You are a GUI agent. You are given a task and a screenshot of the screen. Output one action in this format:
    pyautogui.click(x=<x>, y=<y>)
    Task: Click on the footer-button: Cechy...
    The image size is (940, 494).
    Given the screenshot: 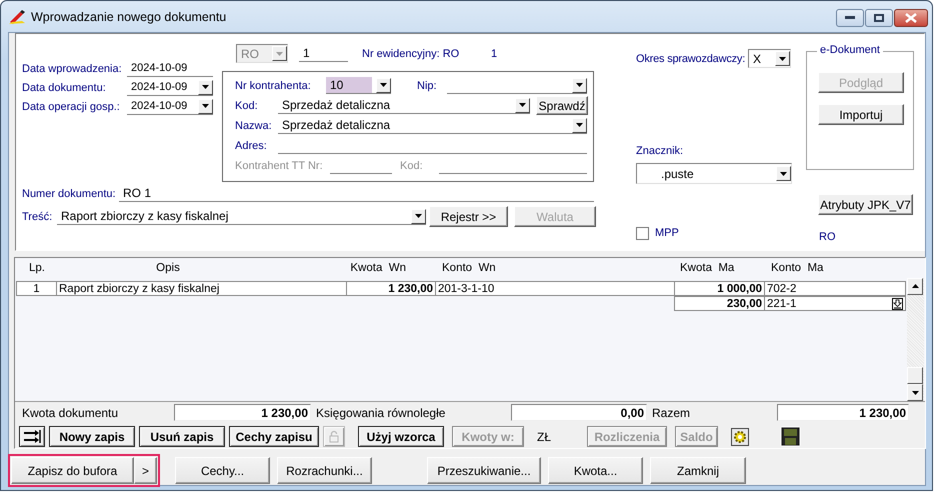 What is the action you would take?
    pyautogui.click(x=222, y=470)
    